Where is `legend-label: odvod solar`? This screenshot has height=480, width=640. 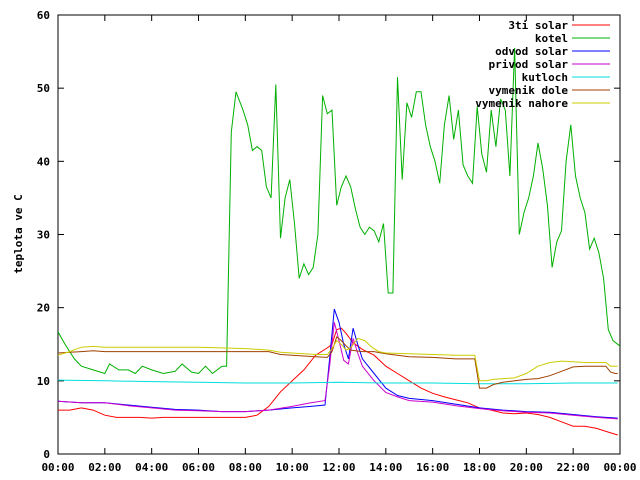 legend-label: odvod solar is located at coordinates (531, 51).